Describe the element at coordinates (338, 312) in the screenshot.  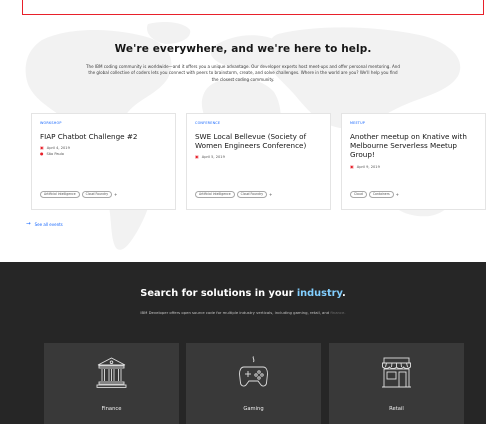
I see `industry-description-fade: finance.` at that location.